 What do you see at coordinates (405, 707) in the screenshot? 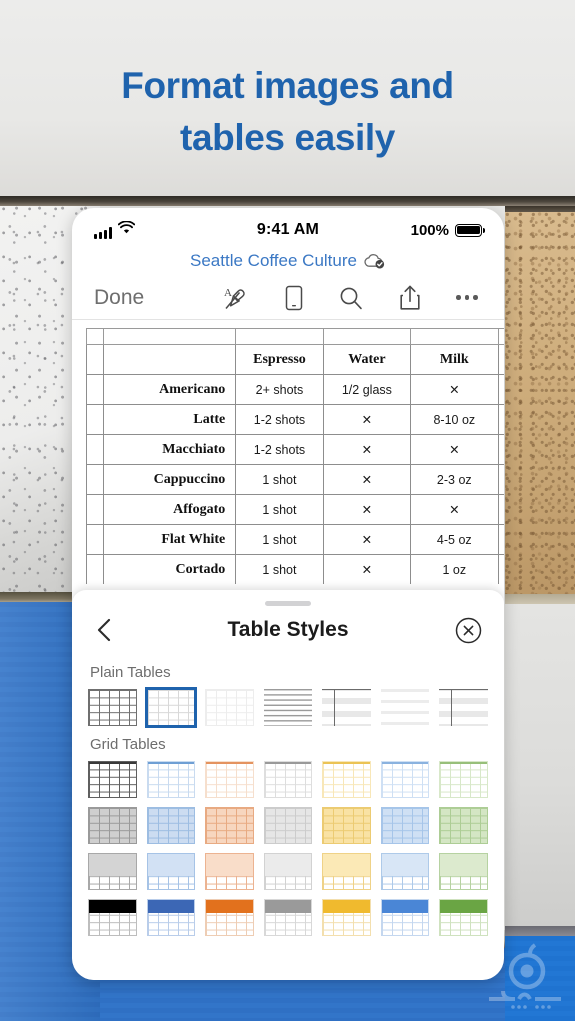
I see `style-plain-bands` at bounding box center [405, 707].